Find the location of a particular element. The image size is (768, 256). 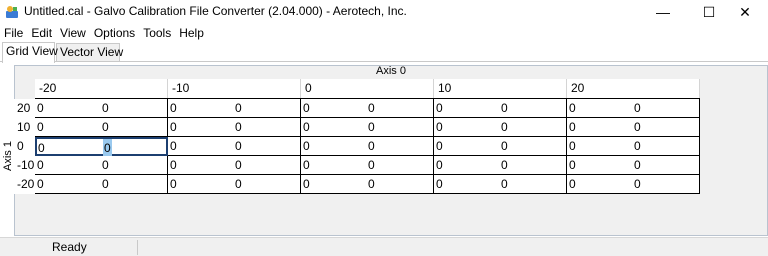

row-header: -20 is located at coordinates (24, 184).